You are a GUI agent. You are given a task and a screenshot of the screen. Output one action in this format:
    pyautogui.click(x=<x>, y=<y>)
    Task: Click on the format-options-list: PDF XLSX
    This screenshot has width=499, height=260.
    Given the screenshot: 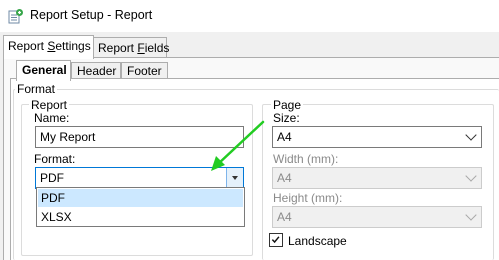 What is the action you would take?
    pyautogui.click(x=140, y=207)
    